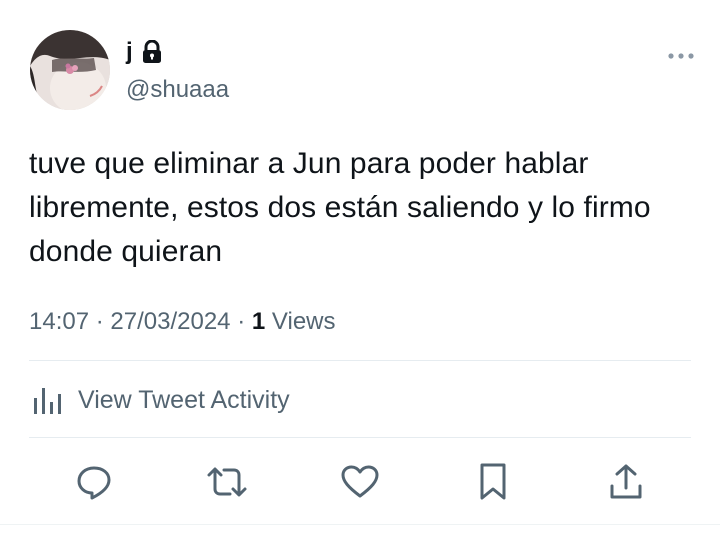 Image resolution: width=720 pixels, height=557 pixels. I want to click on heart-icon, so click(360, 481).